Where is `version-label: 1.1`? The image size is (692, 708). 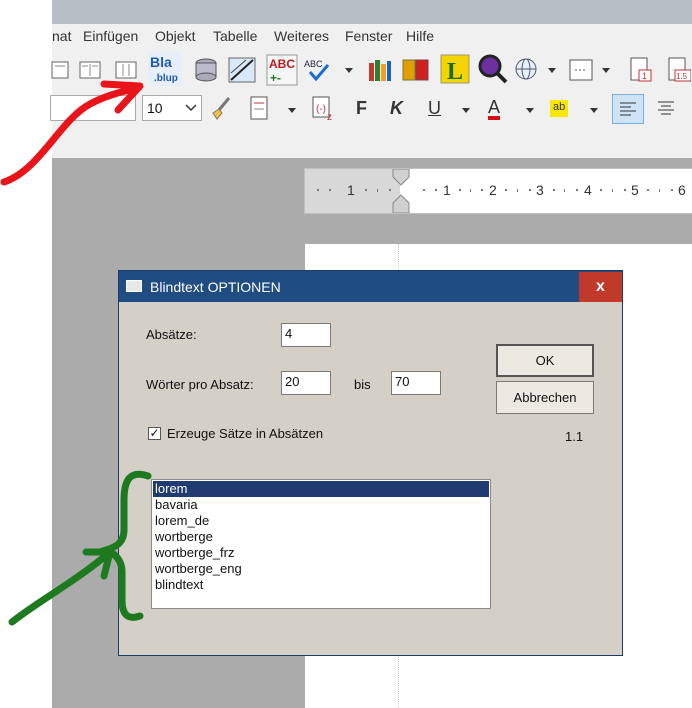 version-label: 1.1 is located at coordinates (574, 436).